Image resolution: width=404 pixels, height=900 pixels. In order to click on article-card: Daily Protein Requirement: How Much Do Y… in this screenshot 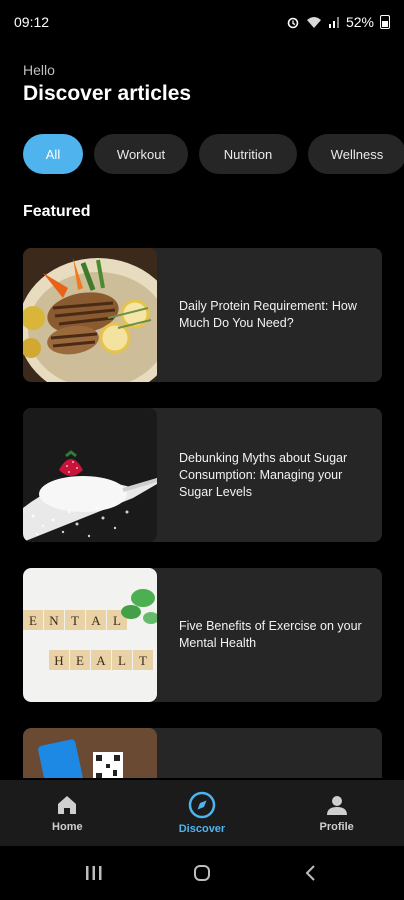, I will do `click(202, 315)`.